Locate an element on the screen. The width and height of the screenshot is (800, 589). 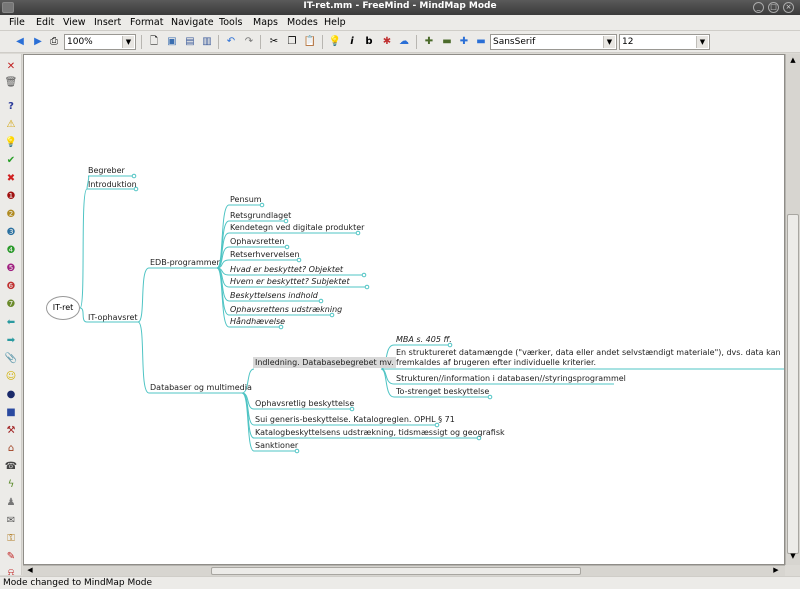
node-databaser: Databaser og multimedia is located at coordinates (201, 387).